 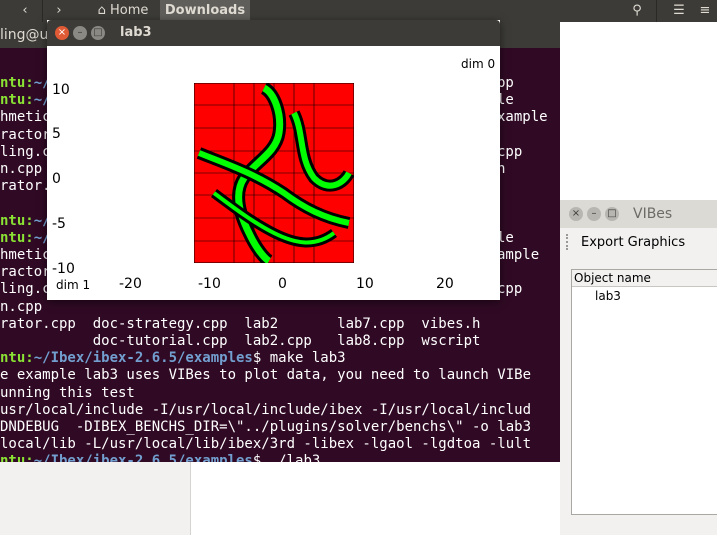 I want to click on terminal-fragment: xample, so click(x=522, y=117).